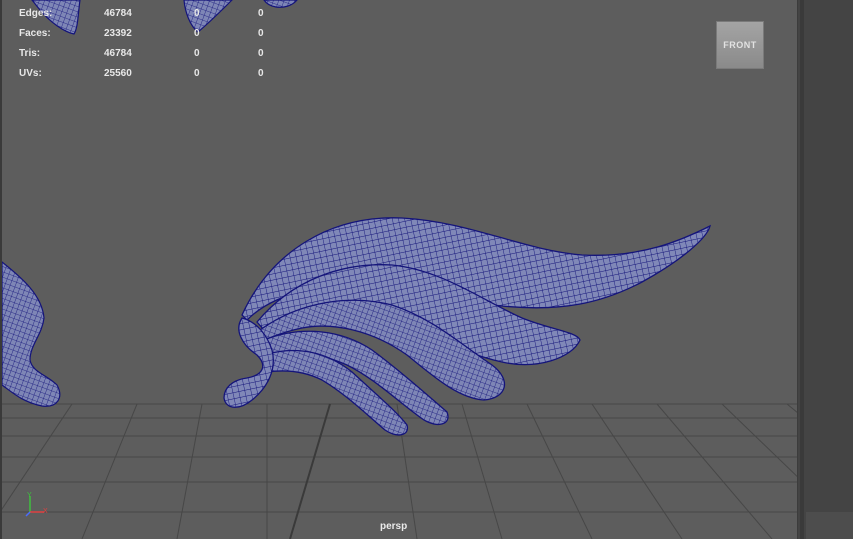 Image resolution: width=853 pixels, height=539 pixels. I want to click on panel-lower-block, so click(829, 525).